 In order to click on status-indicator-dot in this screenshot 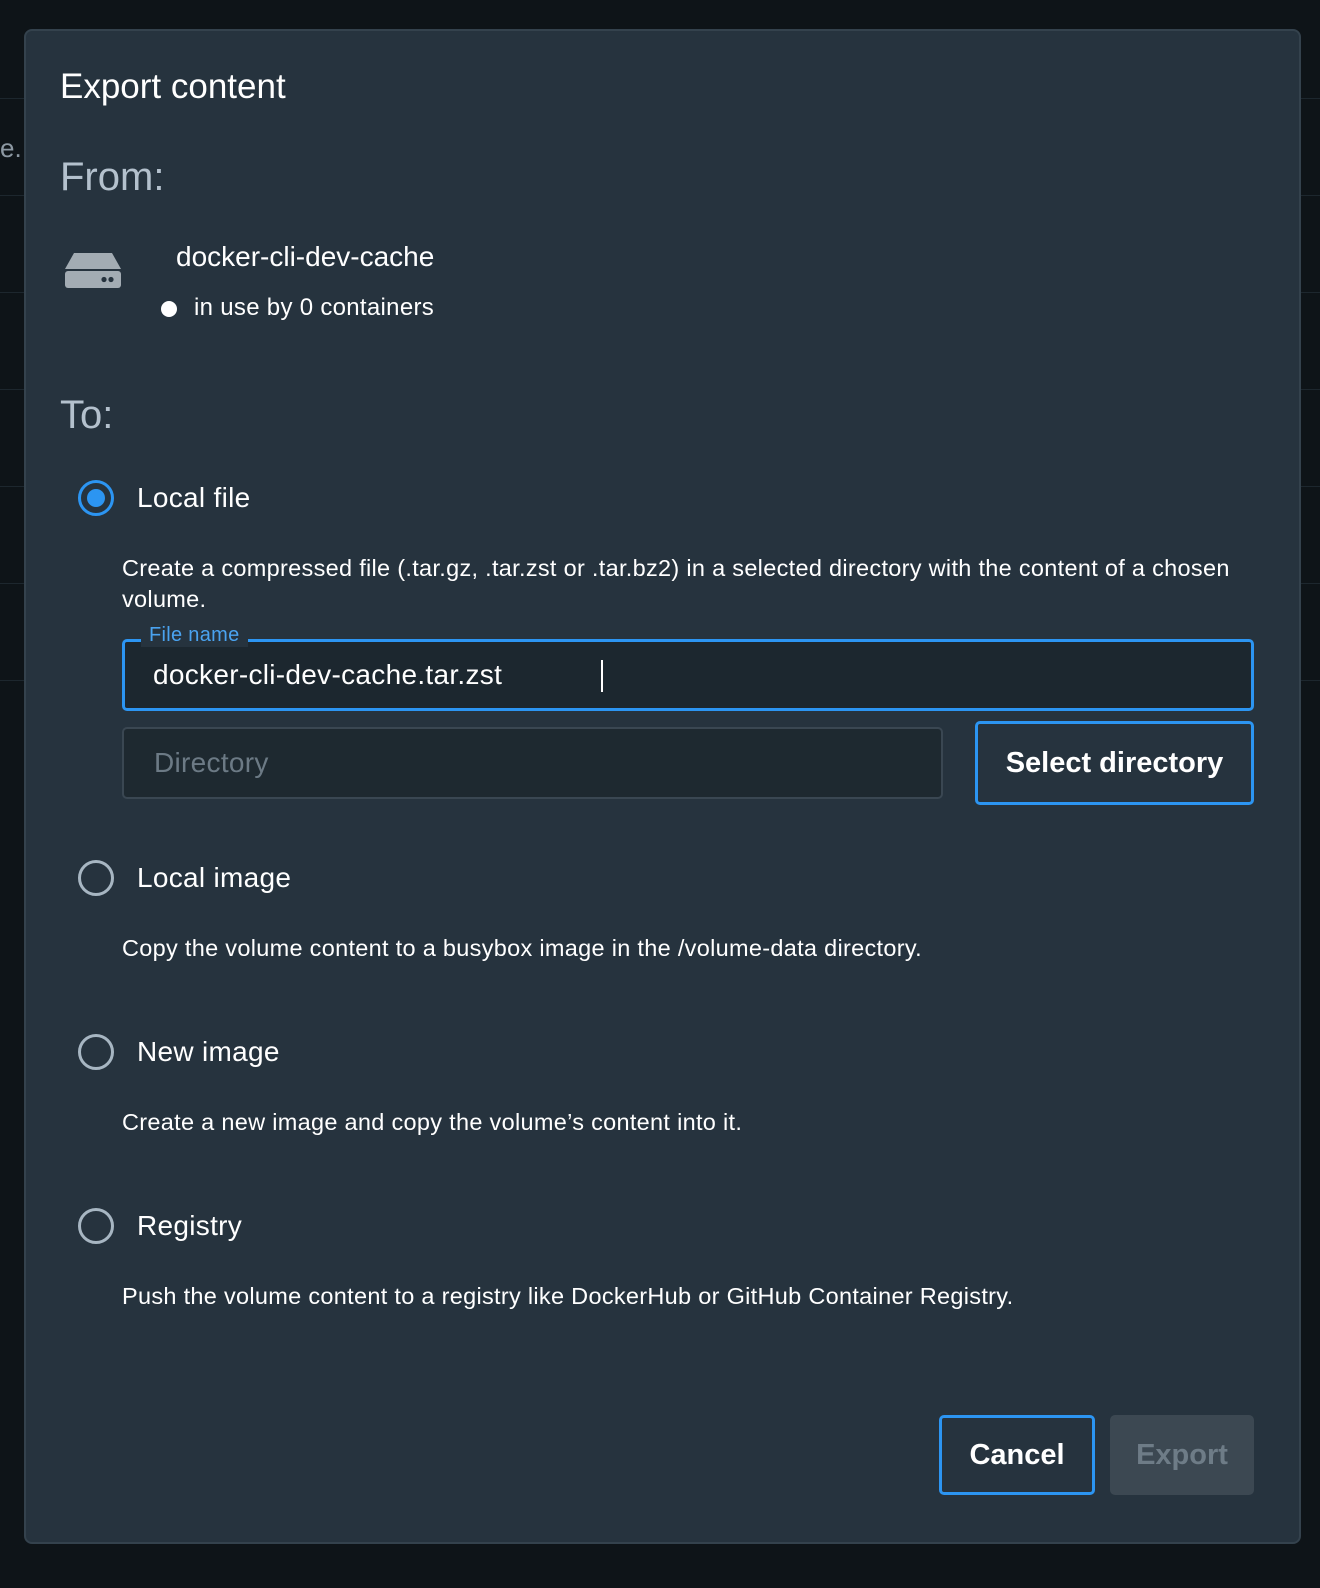, I will do `click(169, 309)`.